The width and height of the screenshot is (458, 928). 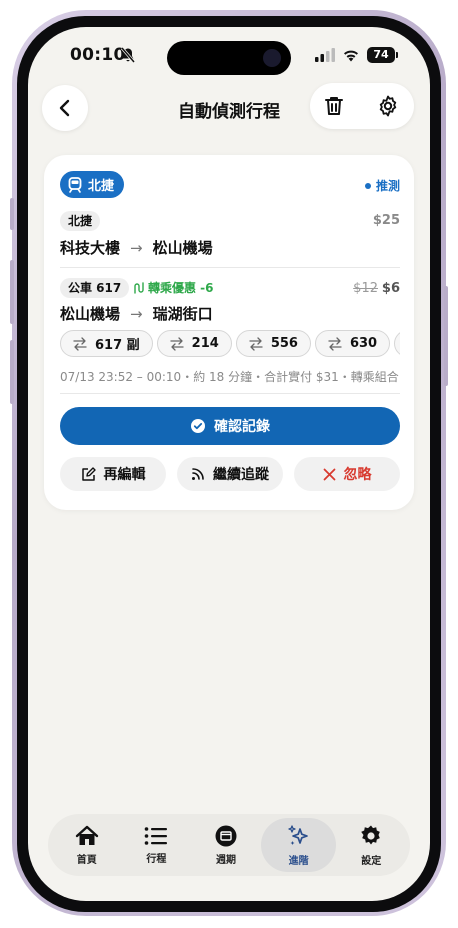 I want to click on alt-route-chip: 214, so click(x=194, y=343).